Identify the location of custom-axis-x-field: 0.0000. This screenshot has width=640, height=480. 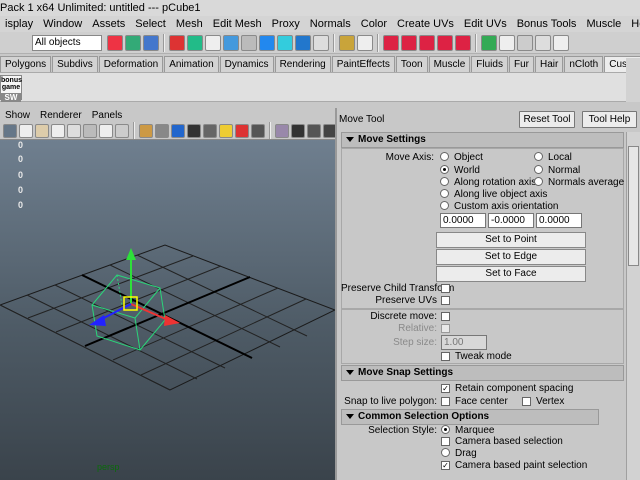
(463, 220).